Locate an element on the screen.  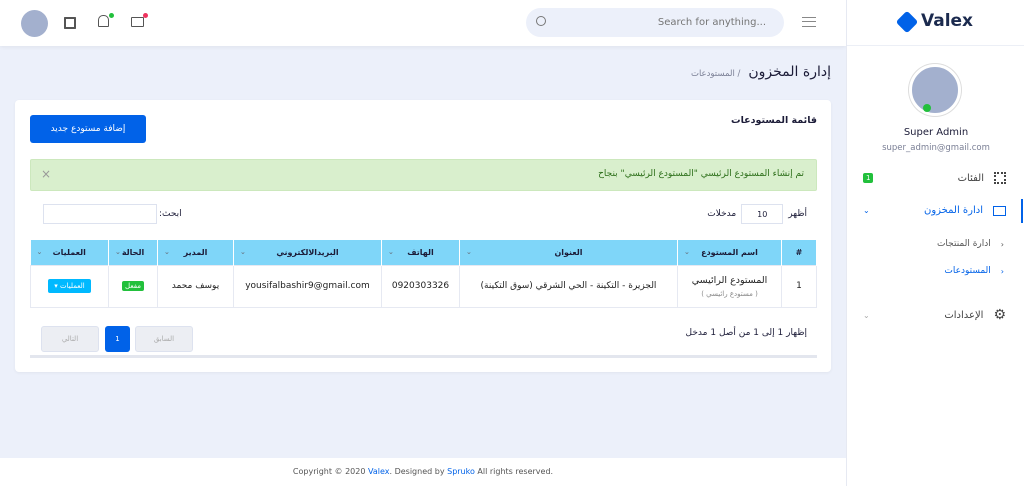
col-manager: المدير ⌄ is located at coordinates (195, 252).